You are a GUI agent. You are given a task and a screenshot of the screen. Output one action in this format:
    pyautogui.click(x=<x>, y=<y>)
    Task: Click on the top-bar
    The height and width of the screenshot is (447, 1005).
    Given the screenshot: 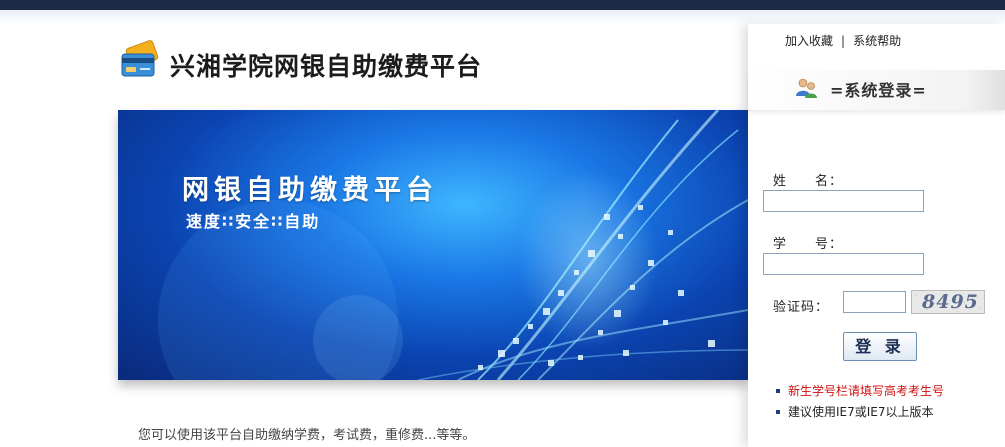 What is the action you would take?
    pyautogui.click(x=502, y=5)
    